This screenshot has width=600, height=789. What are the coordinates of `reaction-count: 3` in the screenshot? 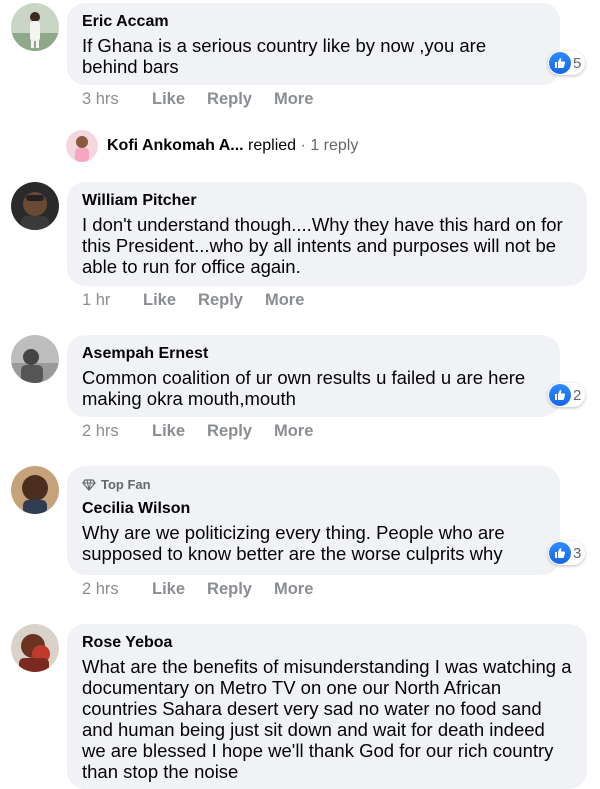 It's located at (567, 553).